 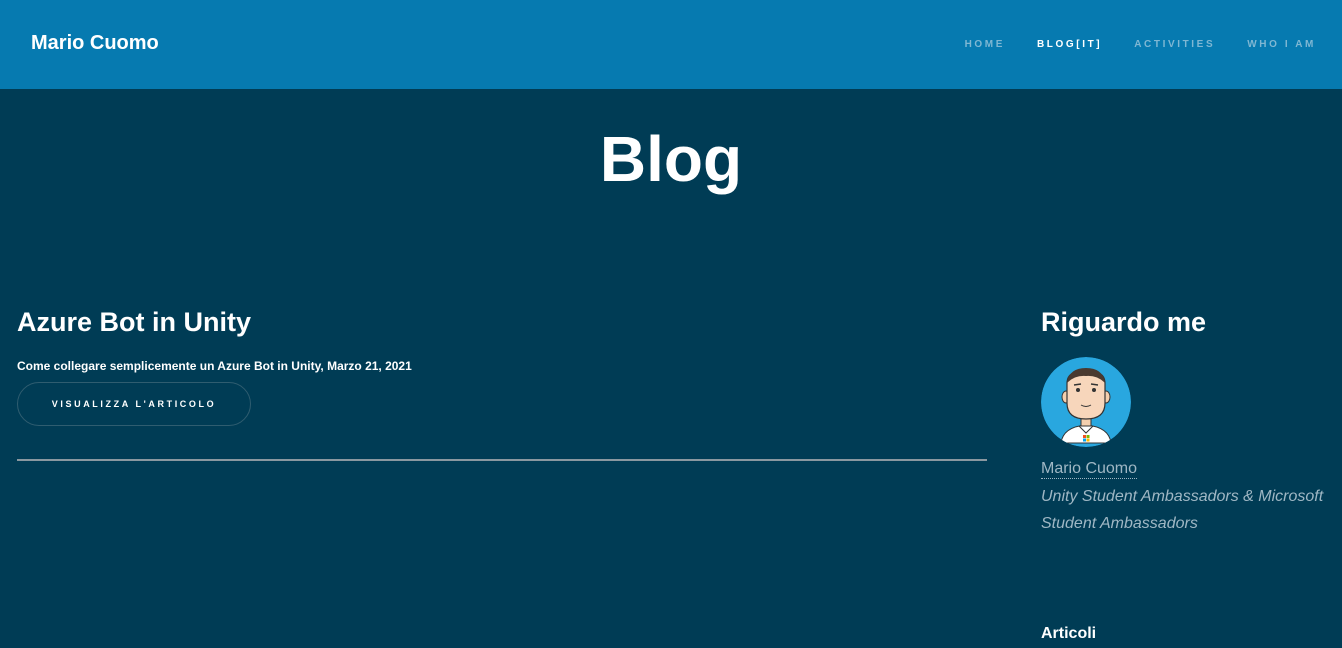 What do you see at coordinates (985, 44) in the screenshot?
I see `nav-home: HOME` at bounding box center [985, 44].